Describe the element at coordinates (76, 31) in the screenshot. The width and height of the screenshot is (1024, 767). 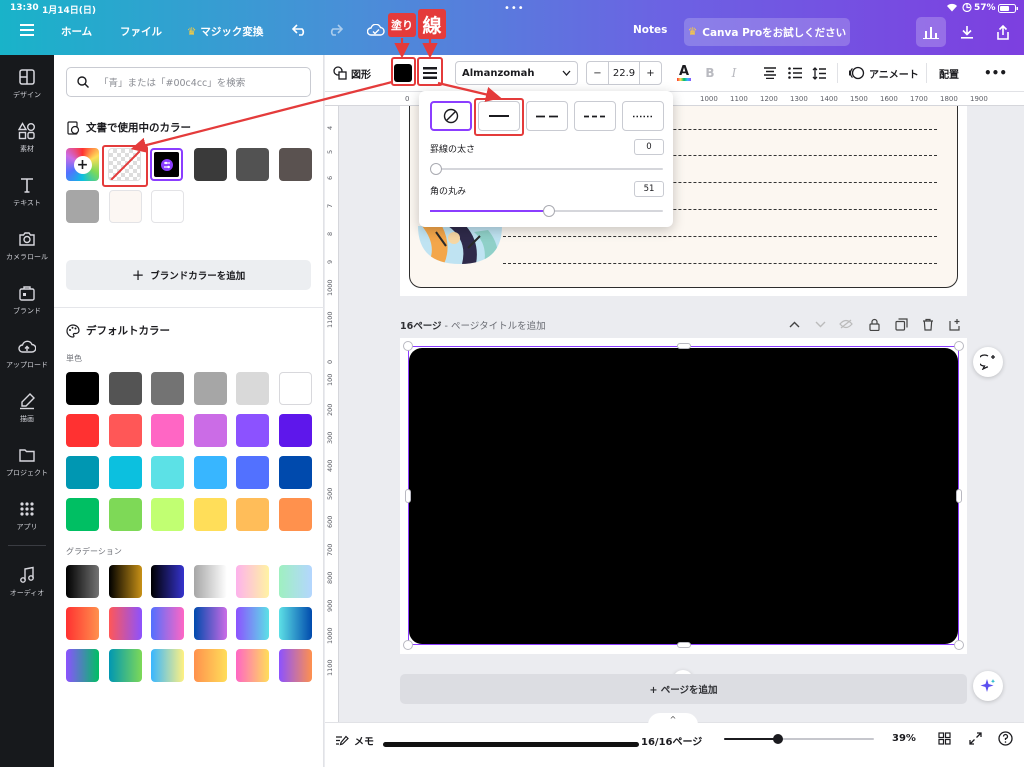
I see `home-button: ホーム` at that location.